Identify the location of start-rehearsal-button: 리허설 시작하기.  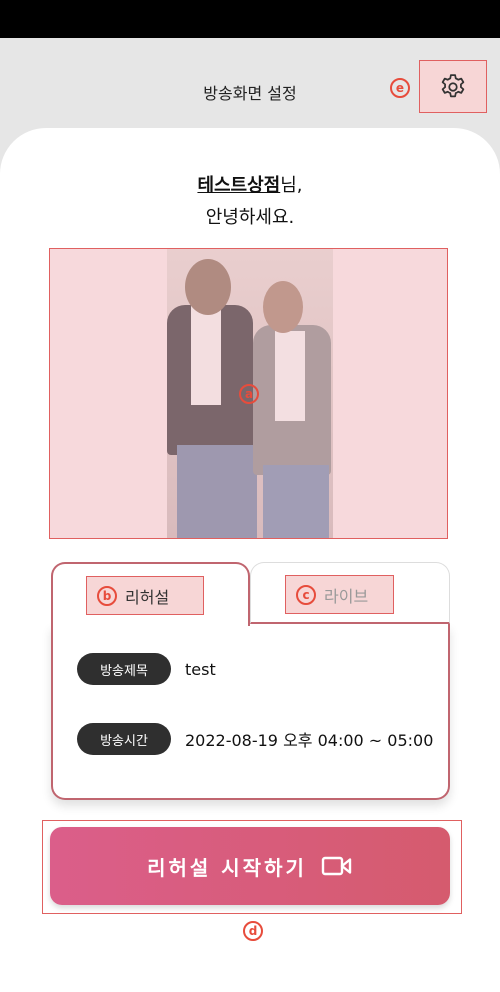
(250, 866).